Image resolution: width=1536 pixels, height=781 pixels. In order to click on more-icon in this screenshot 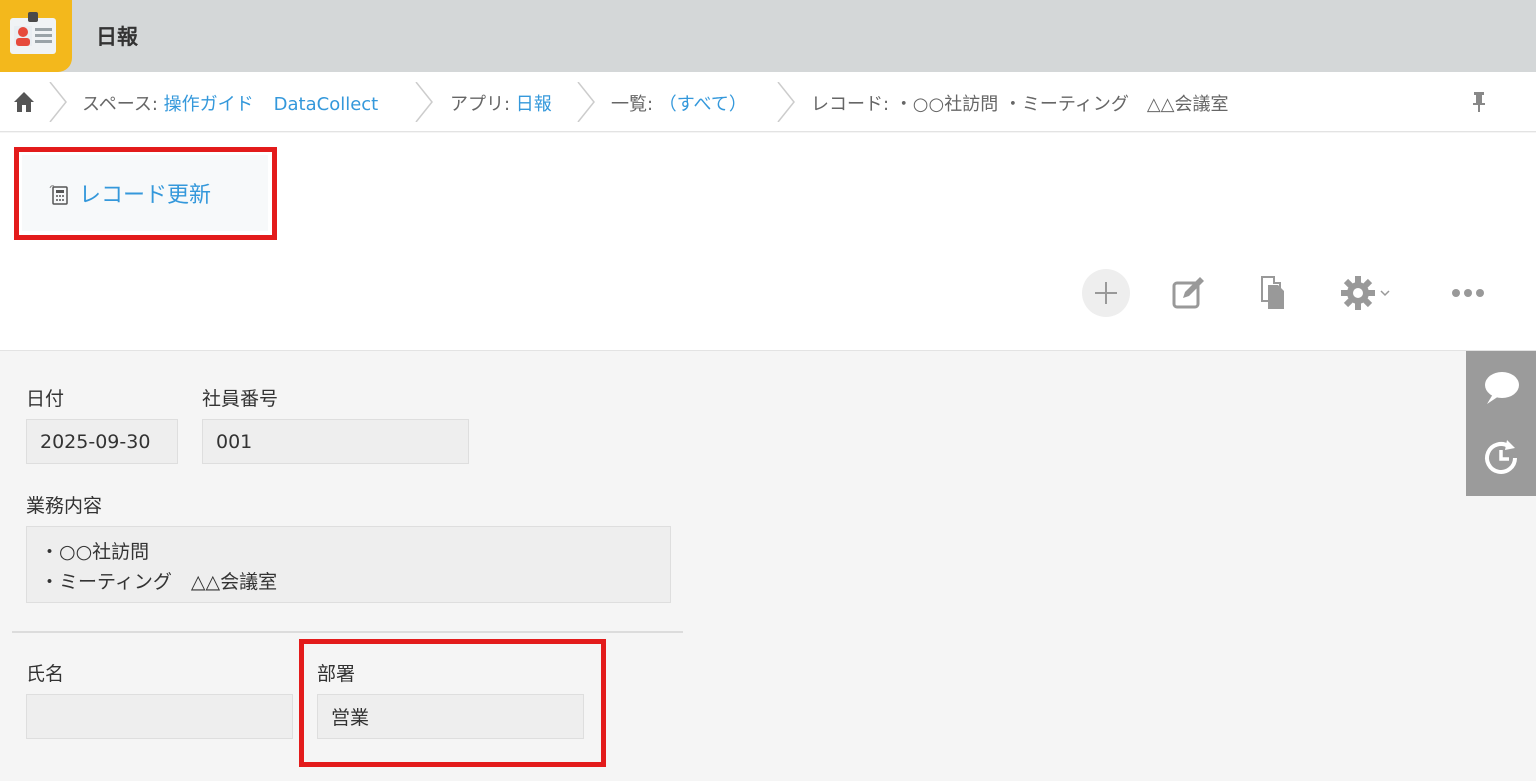, I will do `click(1468, 293)`.